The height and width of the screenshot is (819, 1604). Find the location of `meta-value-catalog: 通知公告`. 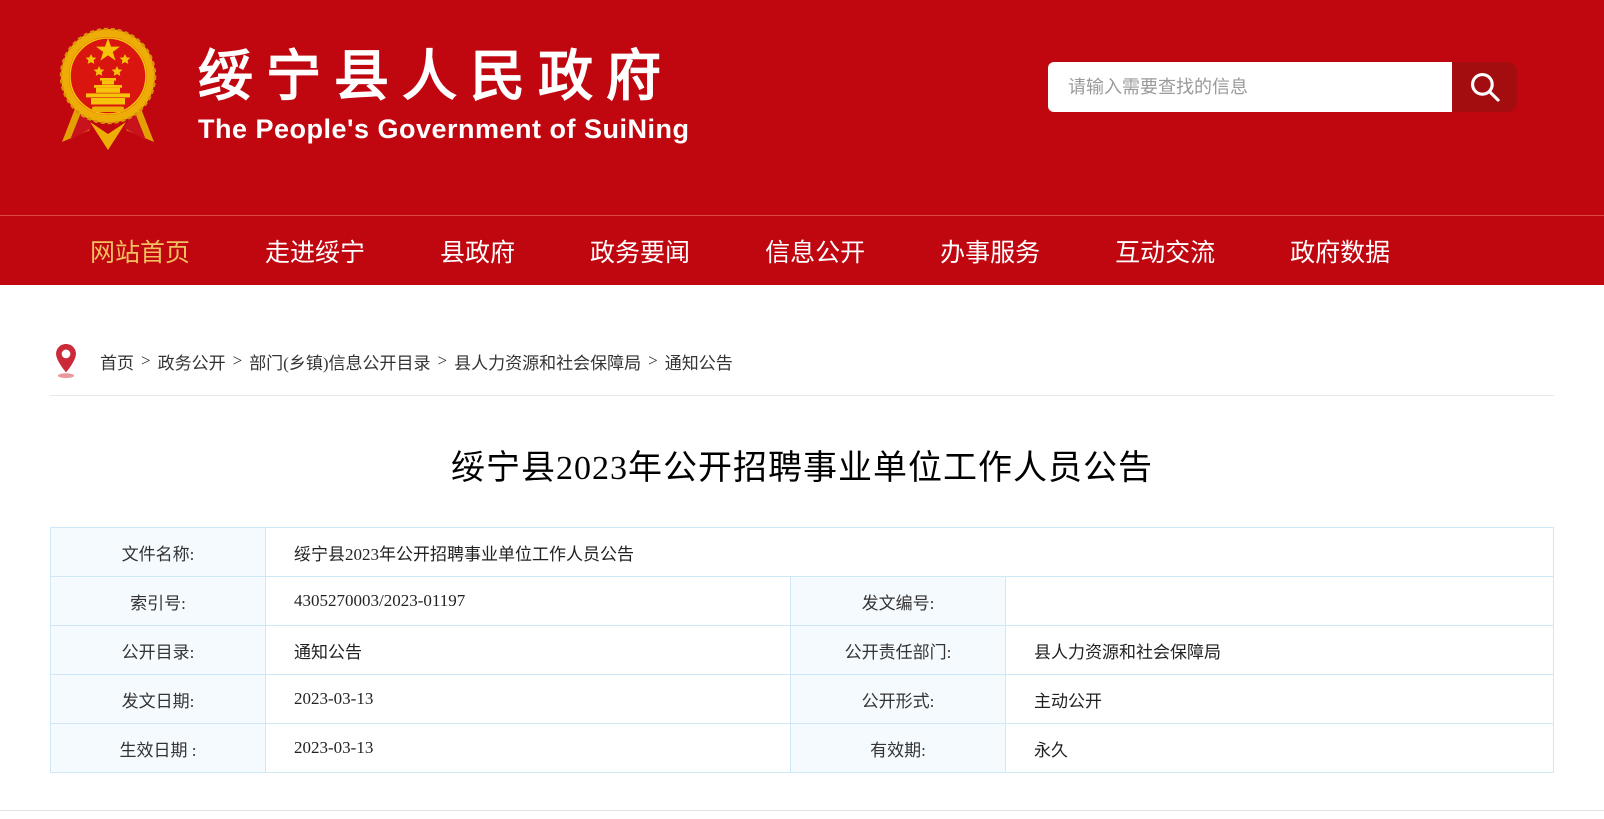

meta-value-catalog: 通知公告 is located at coordinates (528, 650).